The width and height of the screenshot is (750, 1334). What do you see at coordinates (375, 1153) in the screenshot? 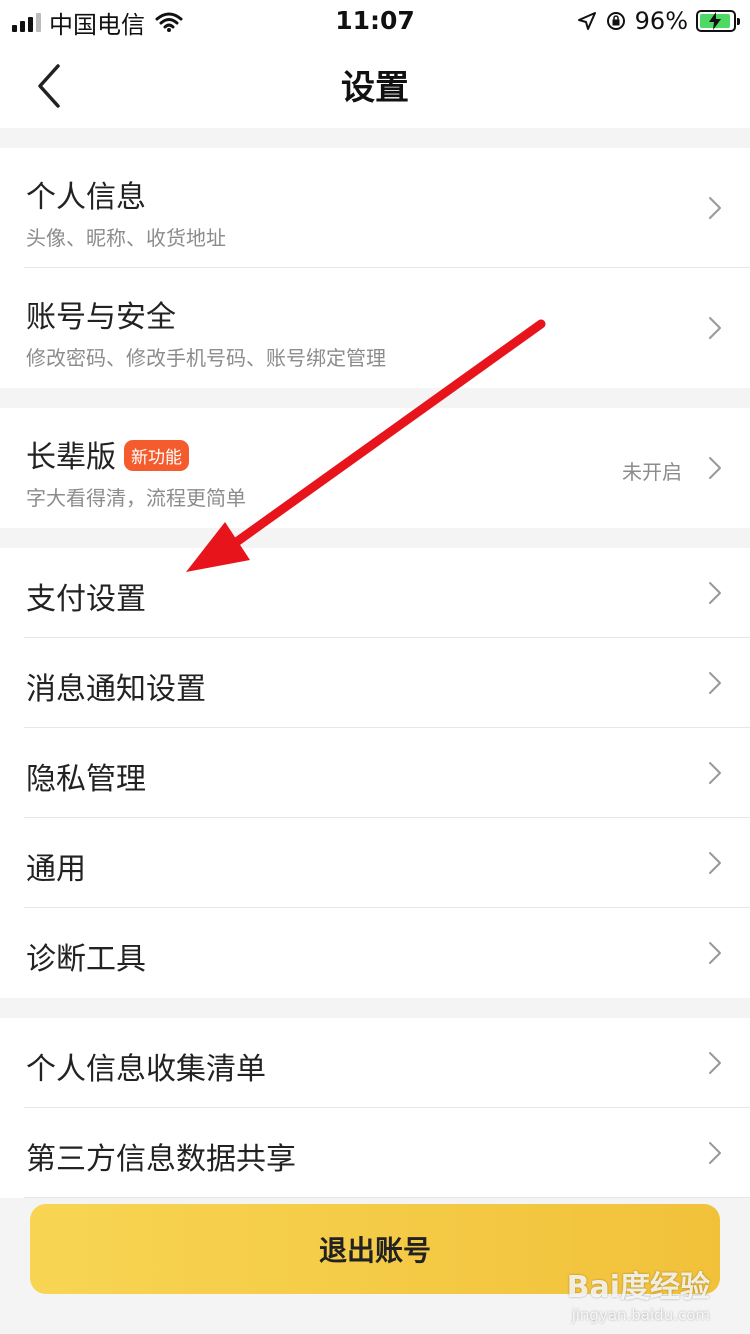
I see `settings-item-third-party-sharing: 第三方信息数据共享` at bounding box center [375, 1153].